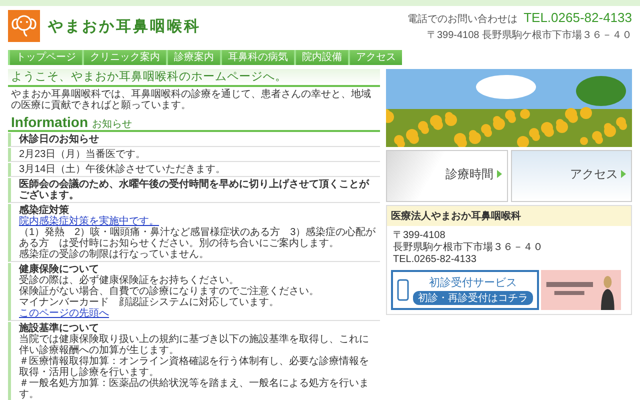 The height and width of the screenshot is (400, 640). What do you see at coordinates (24, 26) in the screenshot?
I see `elephant-logo-icon` at bounding box center [24, 26].